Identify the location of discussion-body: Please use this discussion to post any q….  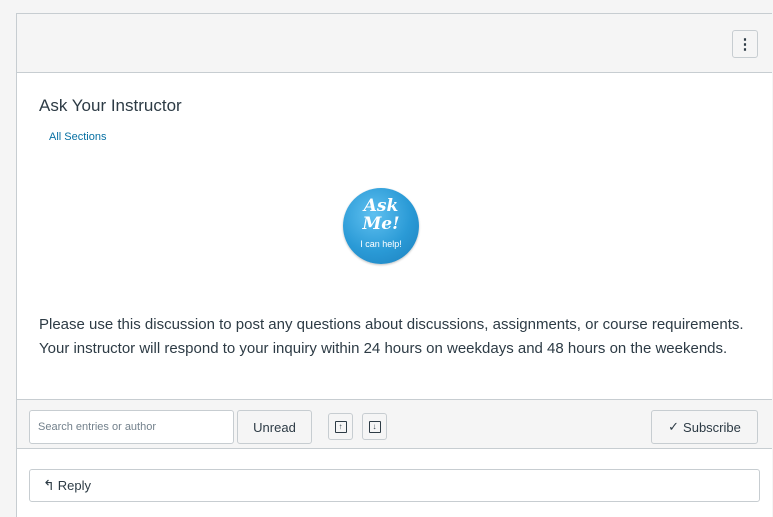
(391, 336).